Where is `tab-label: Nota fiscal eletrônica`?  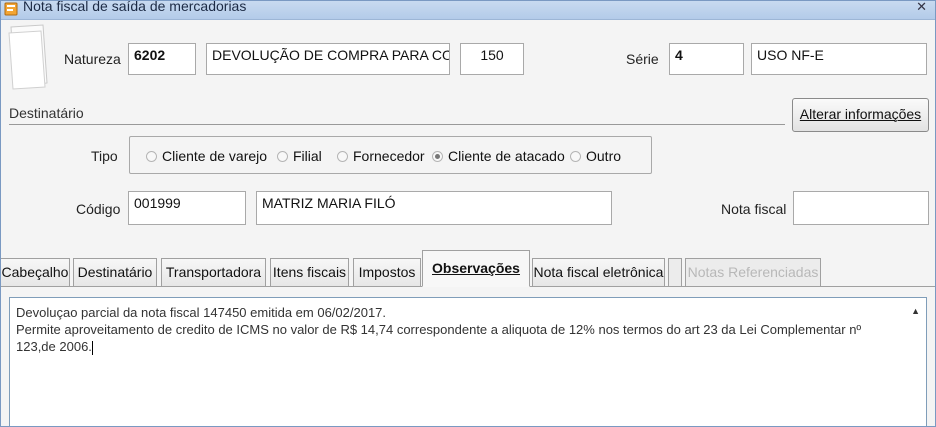
tab-label: Nota fiscal eletrônica is located at coordinates (598, 272).